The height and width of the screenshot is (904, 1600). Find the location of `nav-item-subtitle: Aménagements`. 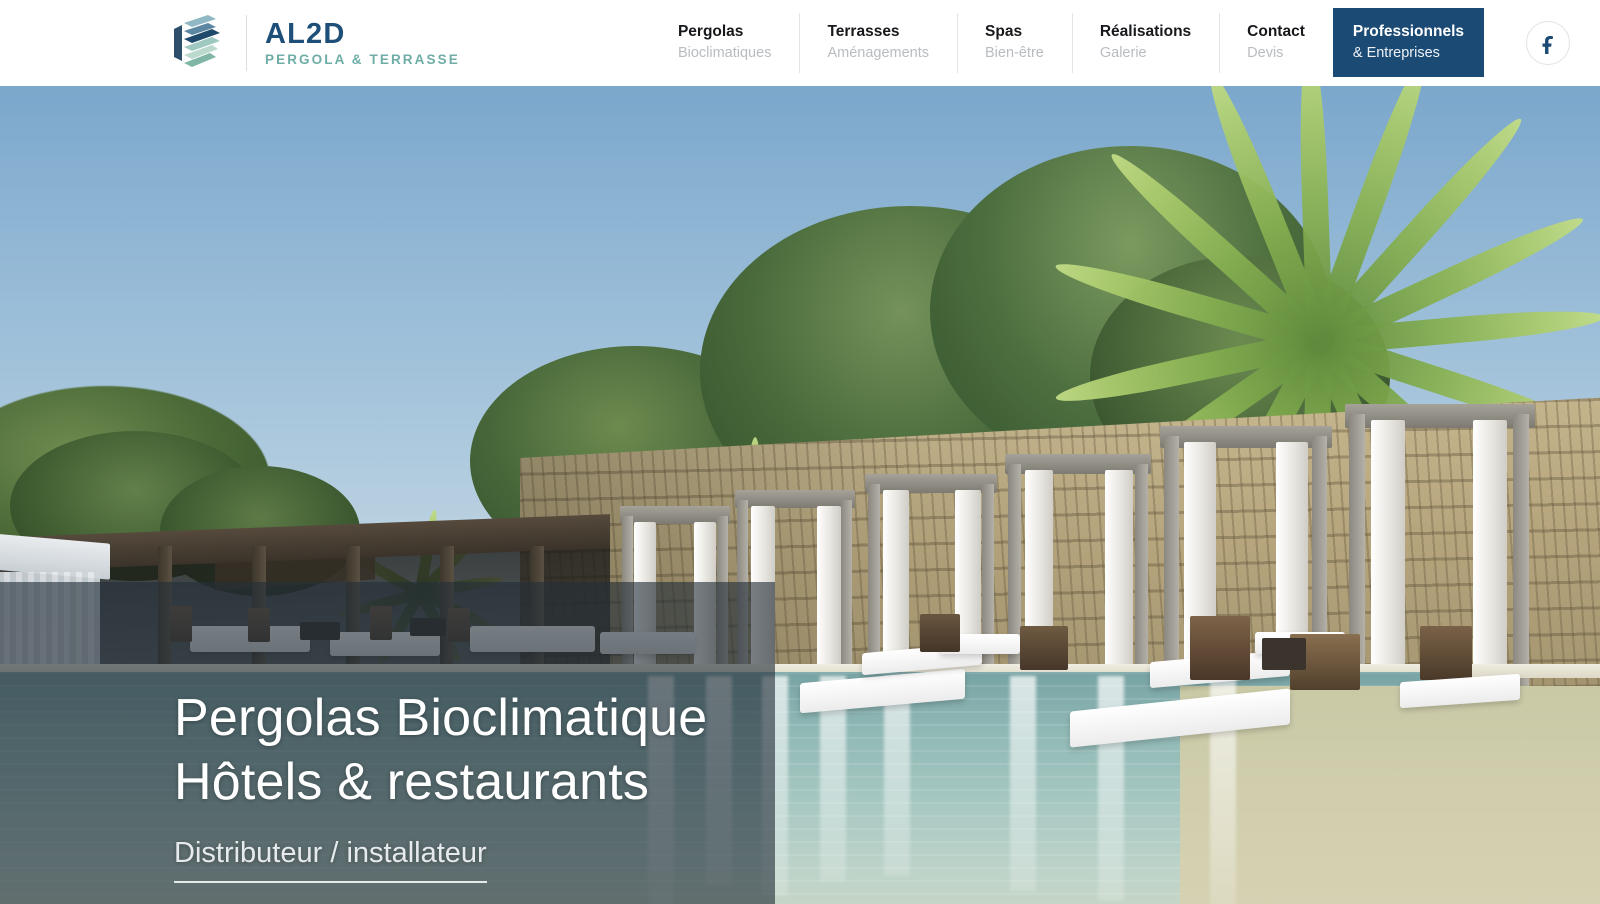

nav-item-subtitle: Aménagements is located at coordinates (878, 53).